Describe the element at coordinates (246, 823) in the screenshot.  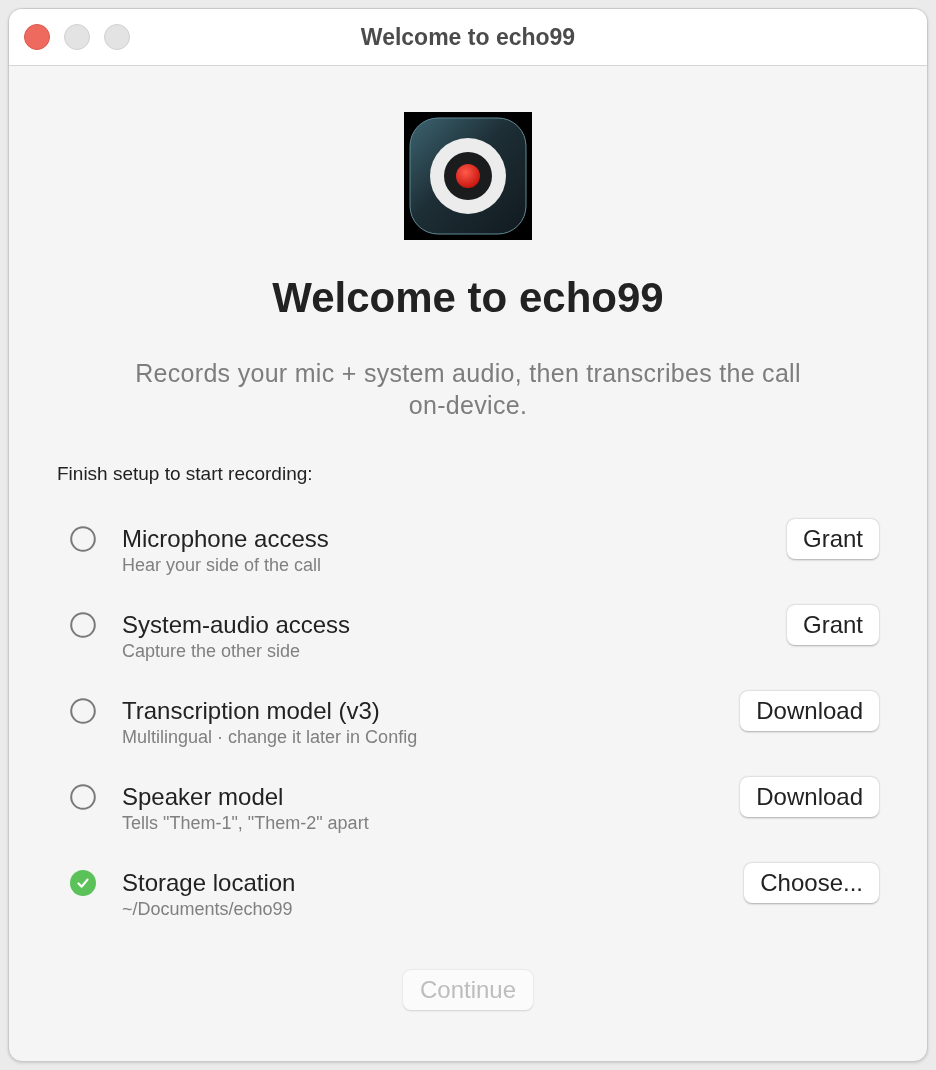
I see `setup-item-detail: Tells "Them-1", "Them-2" apart` at that location.